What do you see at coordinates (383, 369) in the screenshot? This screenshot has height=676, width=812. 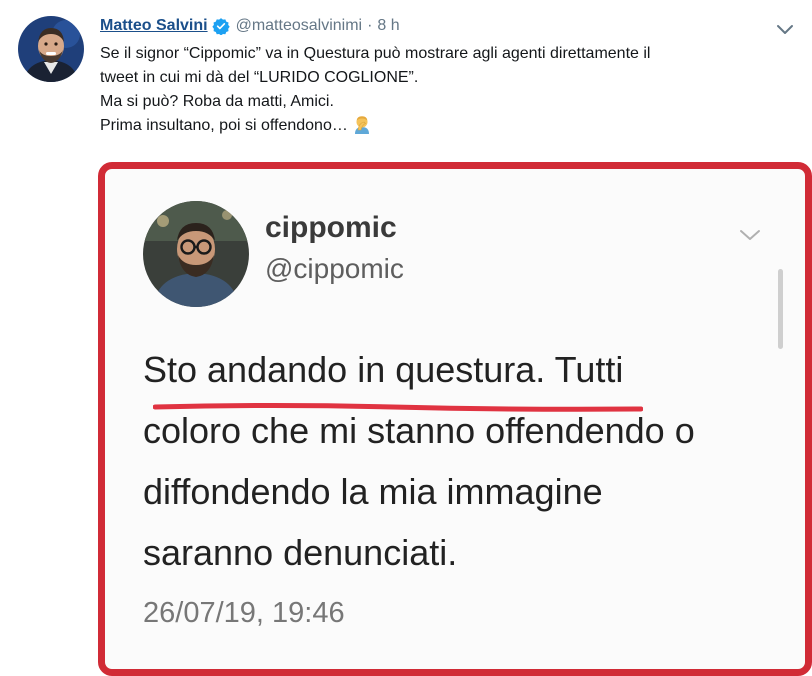 I see `inner-tweet-text-line: Sto andando in questura. Tutti` at bounding box center [383, 369].